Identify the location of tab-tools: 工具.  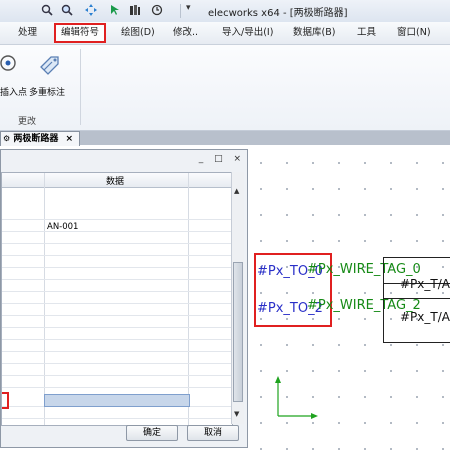
(366, 33).